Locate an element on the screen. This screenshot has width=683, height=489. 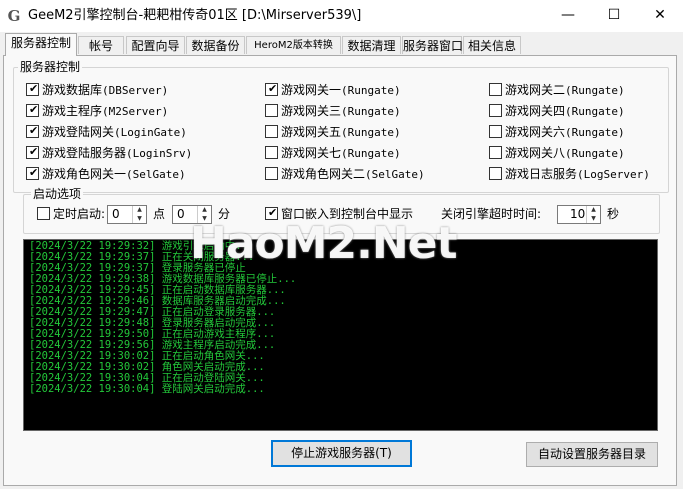
tab-server-window: 服务器窗口 is located at coordinates (432, 45).